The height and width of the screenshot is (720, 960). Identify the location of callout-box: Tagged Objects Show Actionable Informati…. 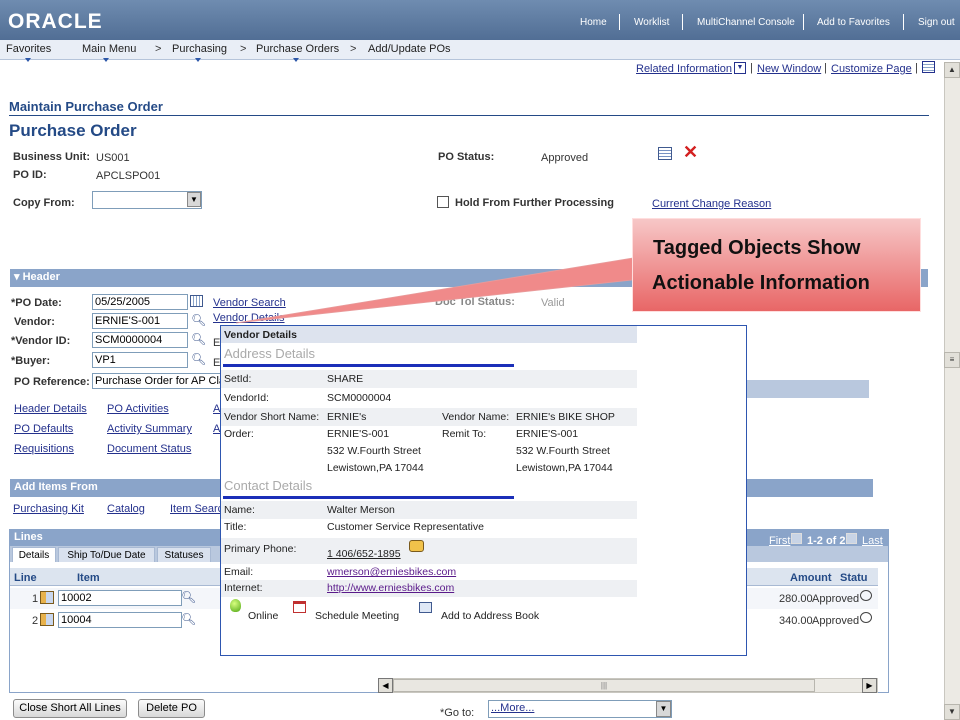
(776, 265).